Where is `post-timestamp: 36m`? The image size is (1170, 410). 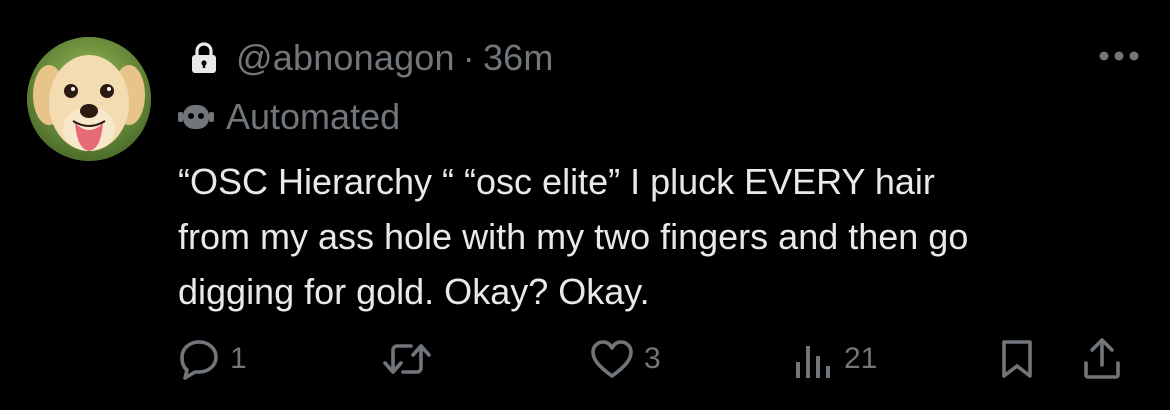 post-timestamp: 36m is located at coordinates (518, 58).